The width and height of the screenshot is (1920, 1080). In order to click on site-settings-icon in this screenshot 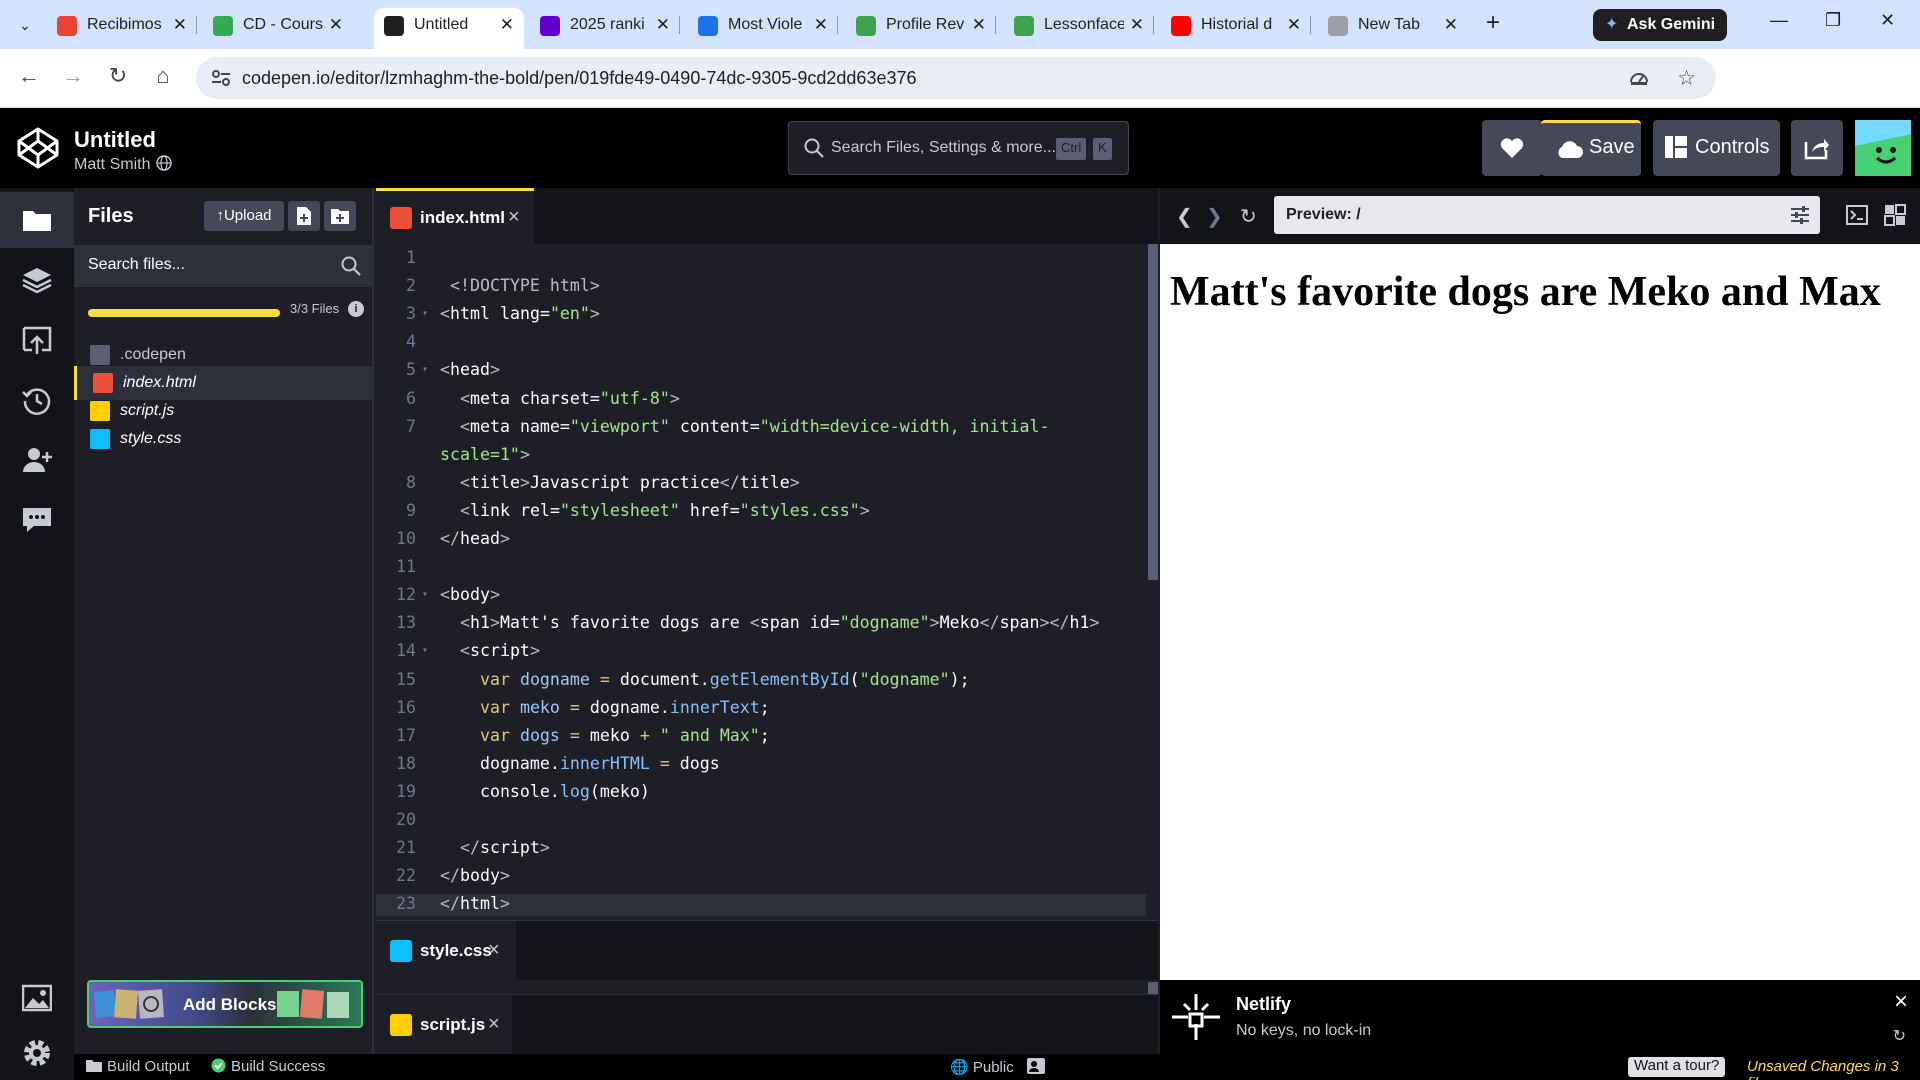, I will do `click(221, 78)`.